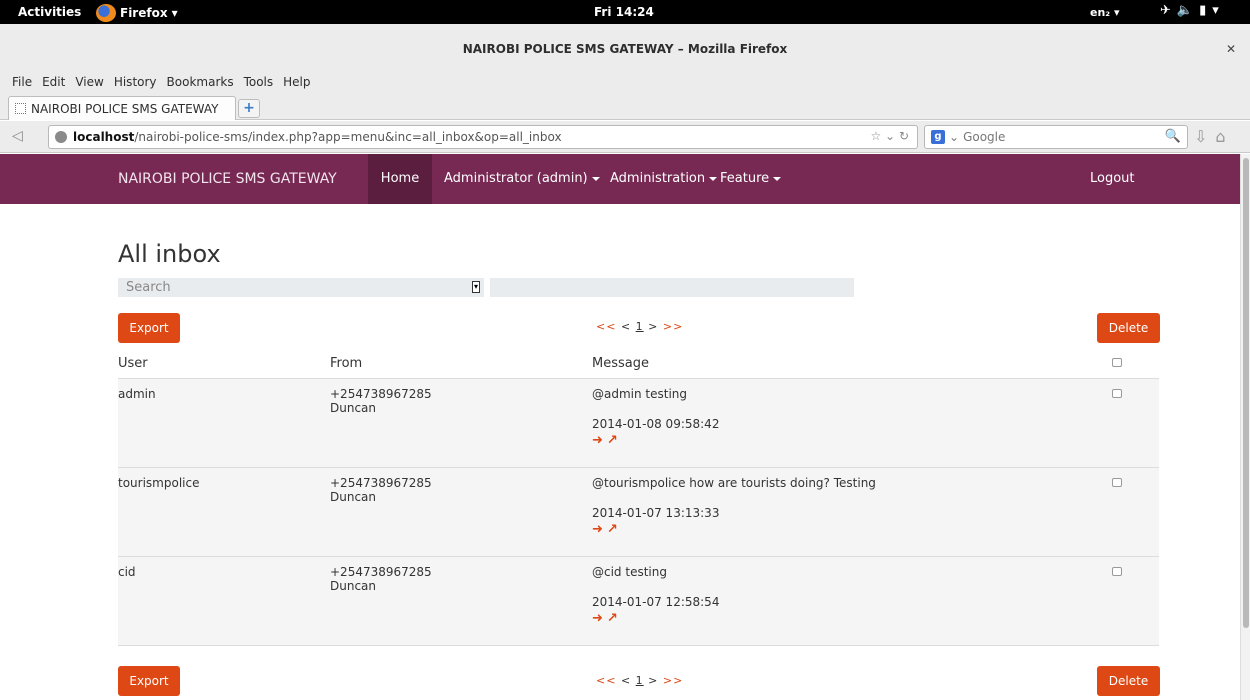 This screenshot has height=700, width=1250. What do you see at coordinates (249, 108) in the screenshot?
I see `new-tab-button: +` at bounding box center [249, 108].